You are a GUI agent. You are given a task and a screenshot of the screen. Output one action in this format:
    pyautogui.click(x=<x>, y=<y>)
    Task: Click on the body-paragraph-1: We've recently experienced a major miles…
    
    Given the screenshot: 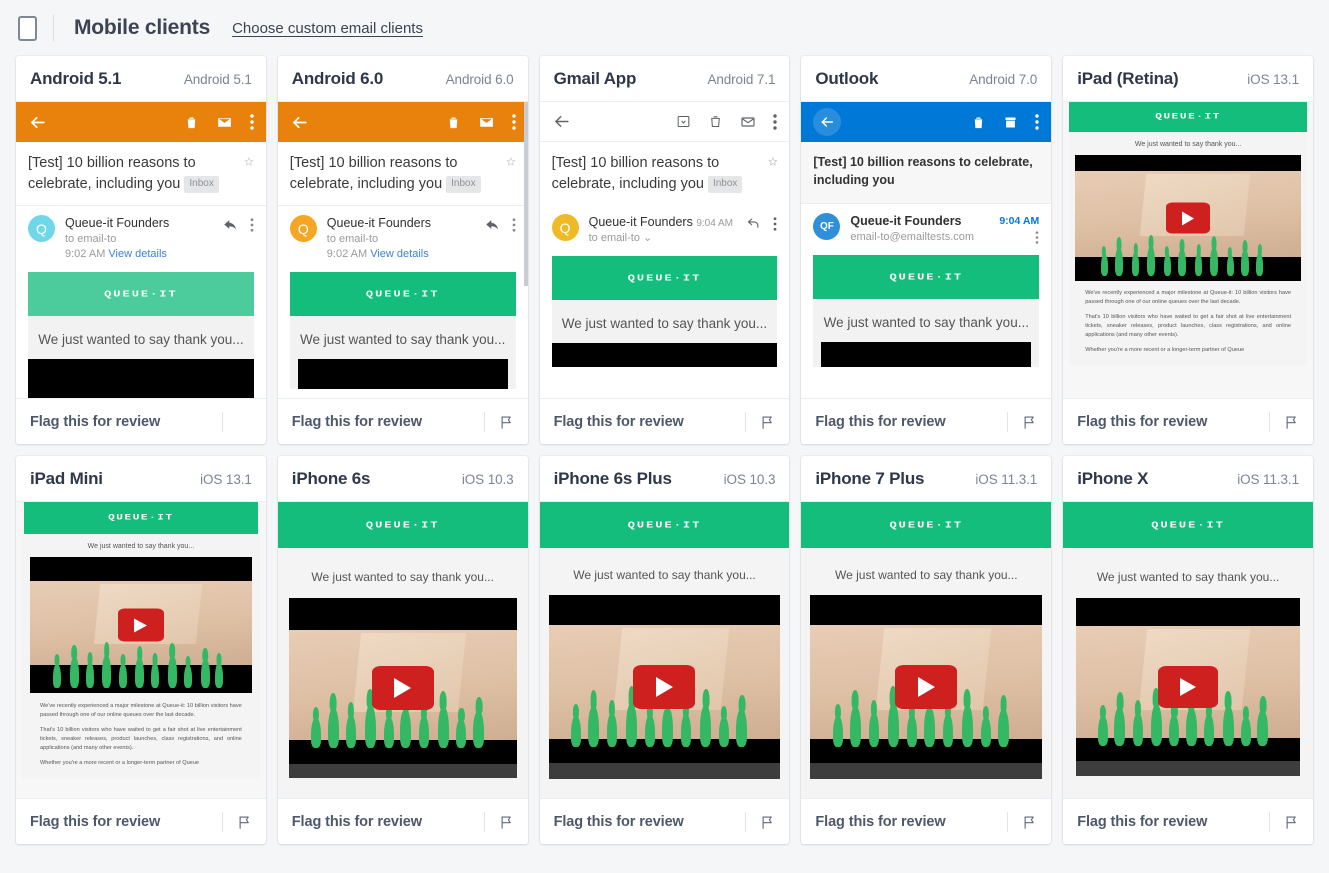 What is the action you would take?
    pyautogui.click(x=1188, y=297)
    